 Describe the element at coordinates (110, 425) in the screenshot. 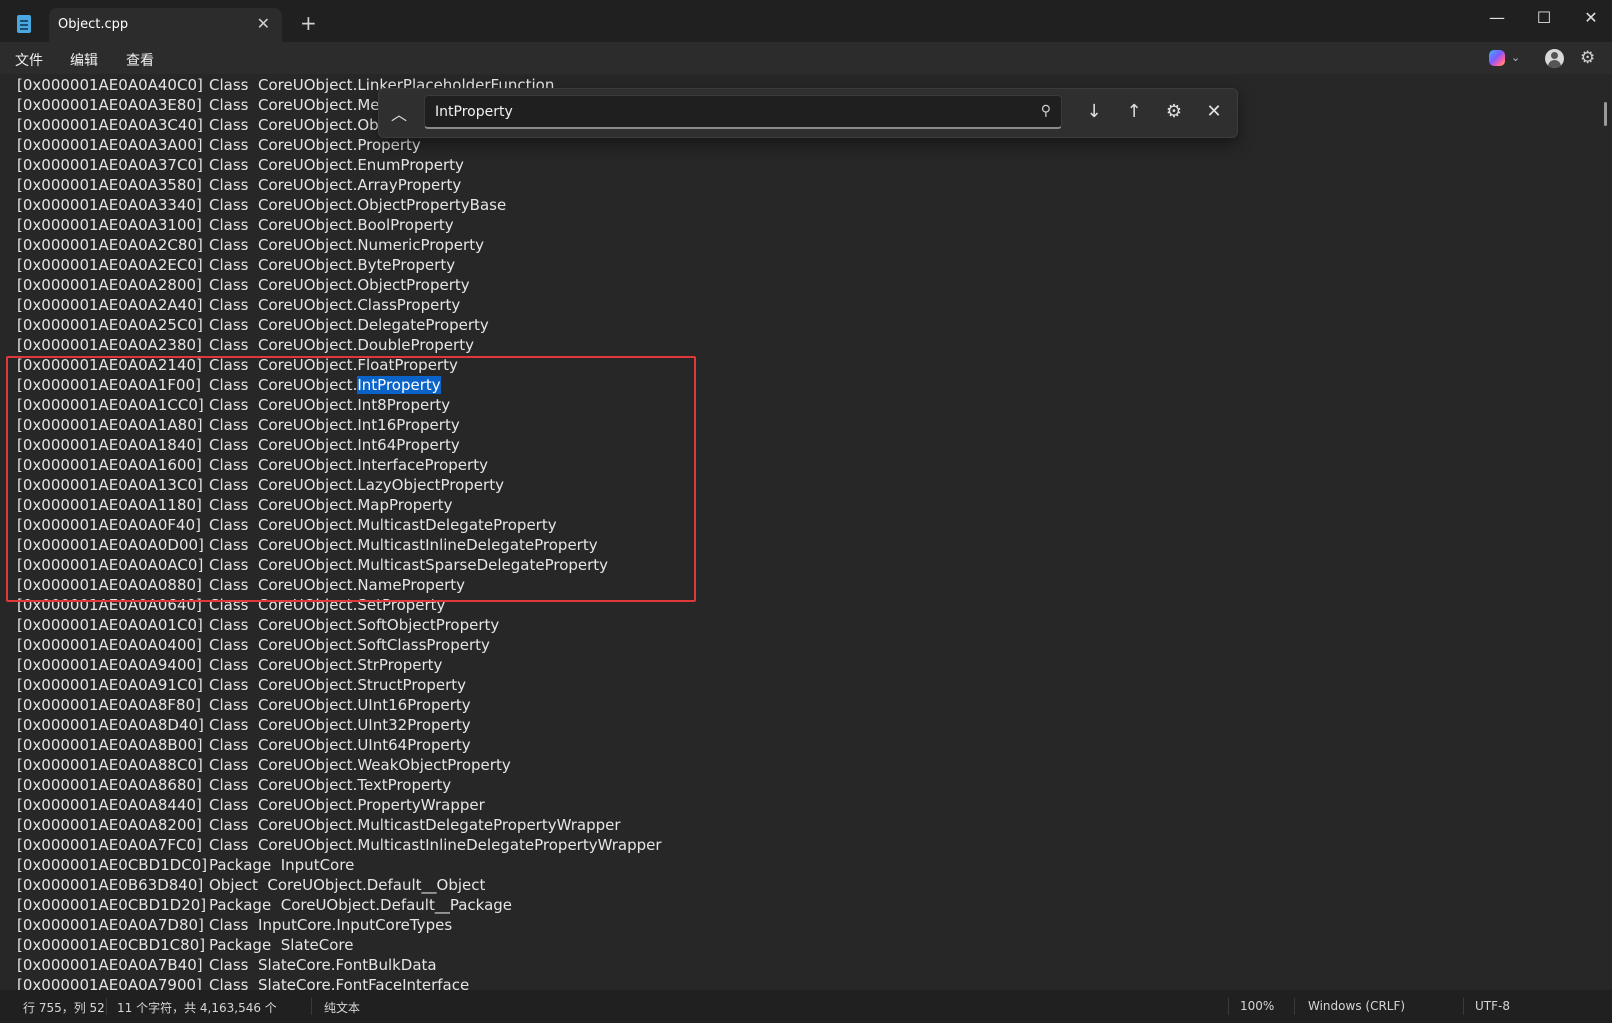

I see `line-address: [0x000001AE0A0A1A80]` at that location.